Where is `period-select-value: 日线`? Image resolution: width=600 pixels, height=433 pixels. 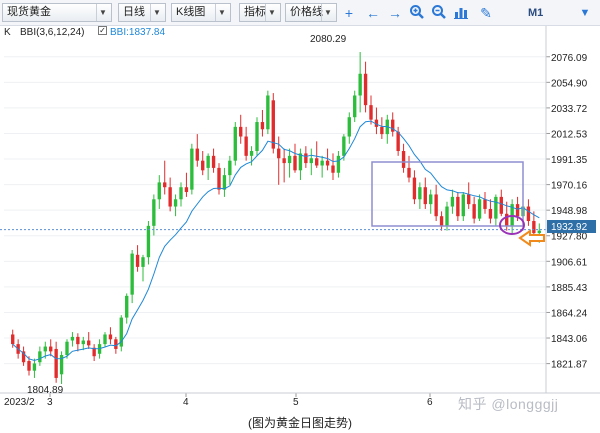 period-select-value: 日线 is located at coordinates (134, 12).